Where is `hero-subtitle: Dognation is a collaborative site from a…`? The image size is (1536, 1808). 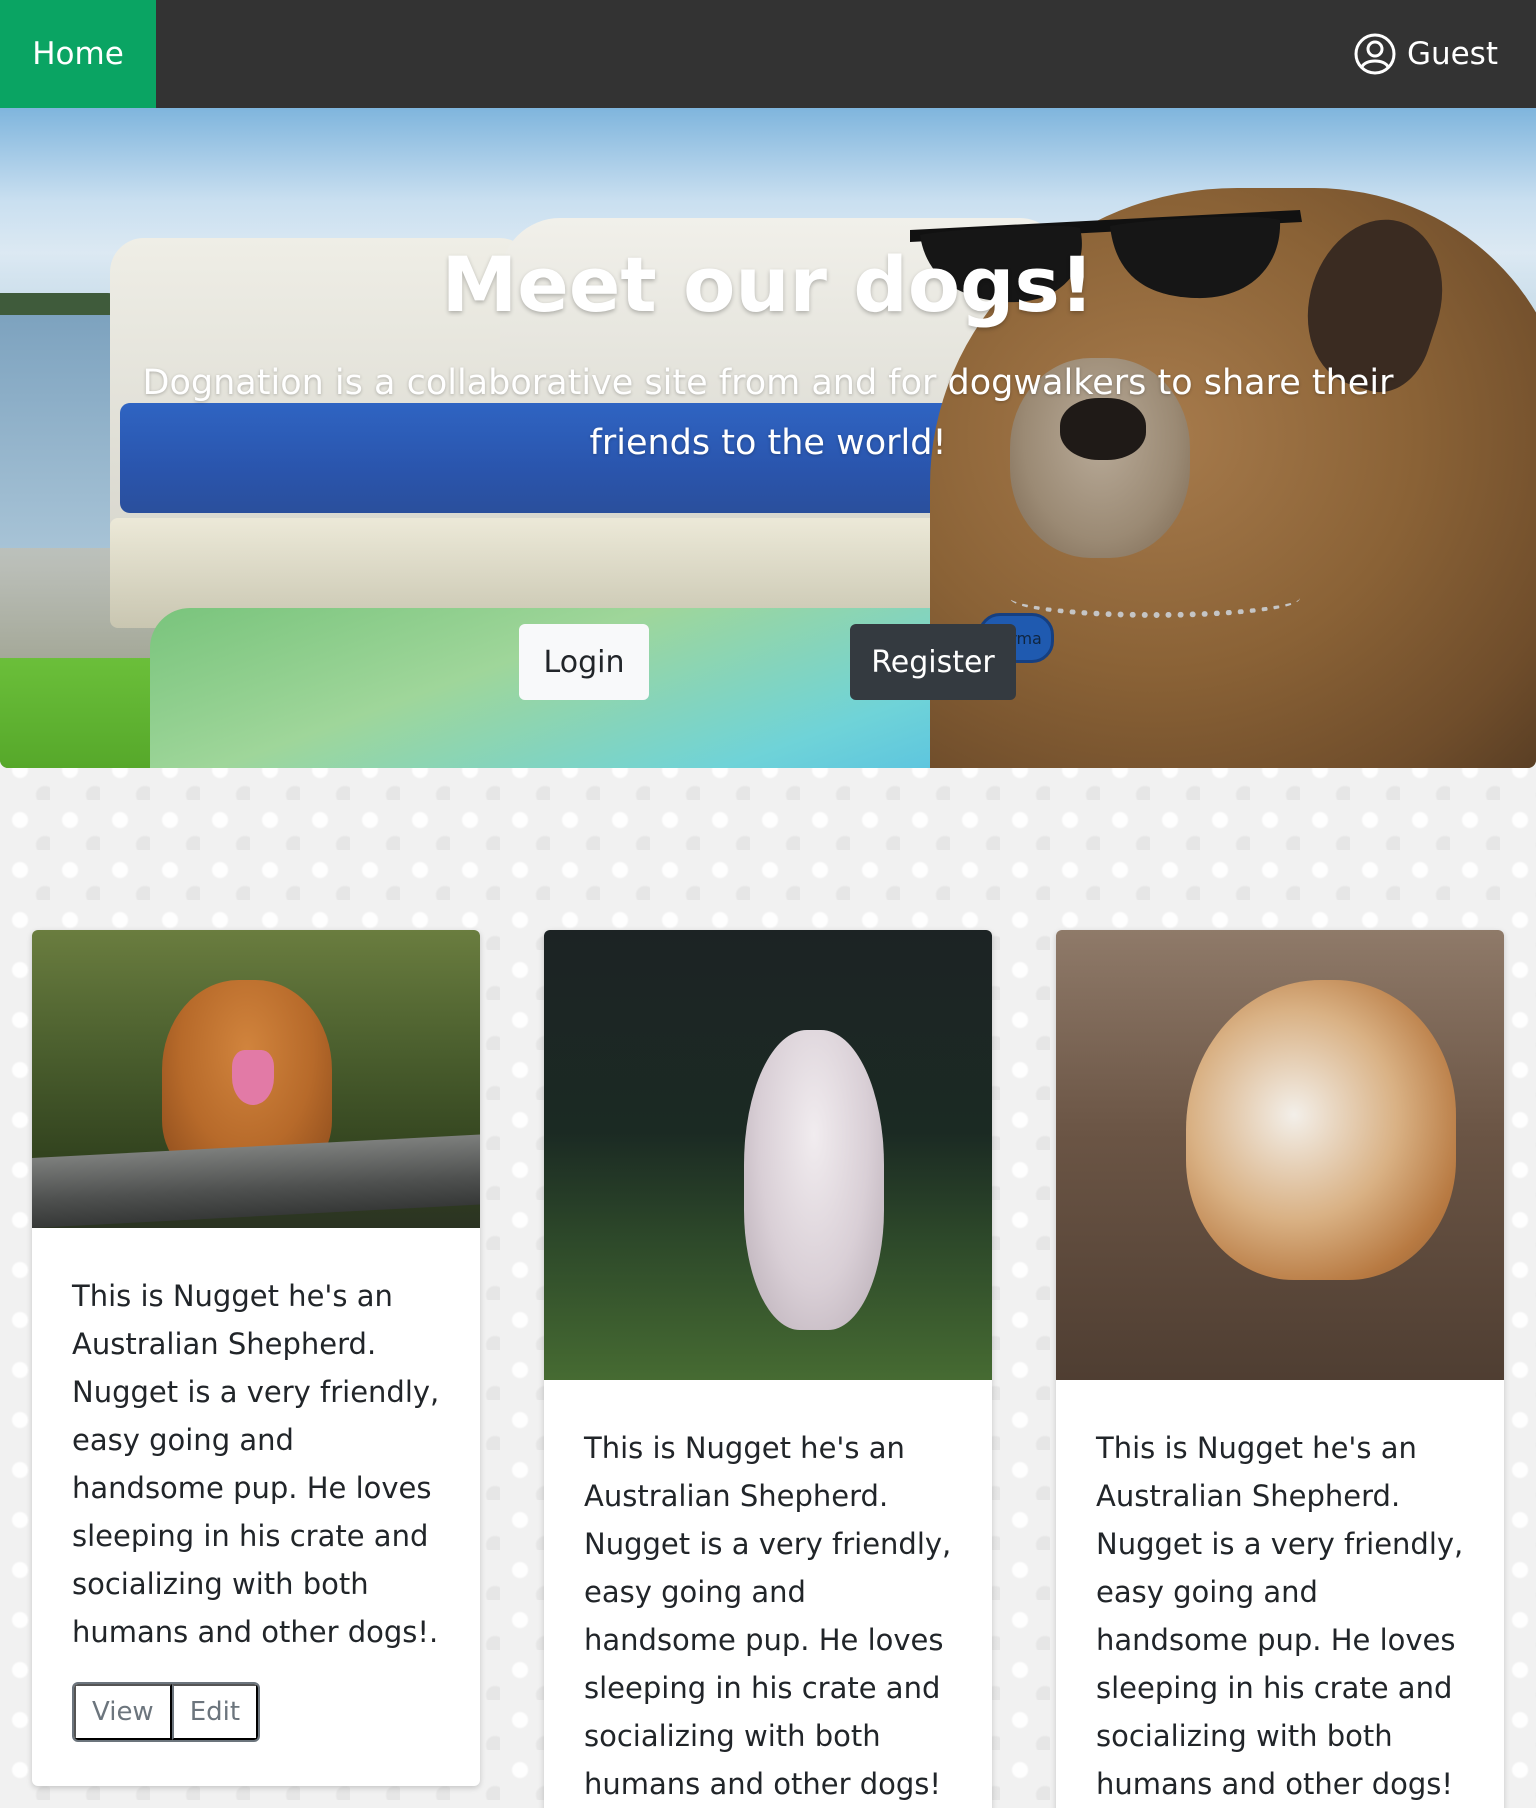
hero-subtitle: Dognation is a collaborative site from a… is located at coordinates (768, 413).